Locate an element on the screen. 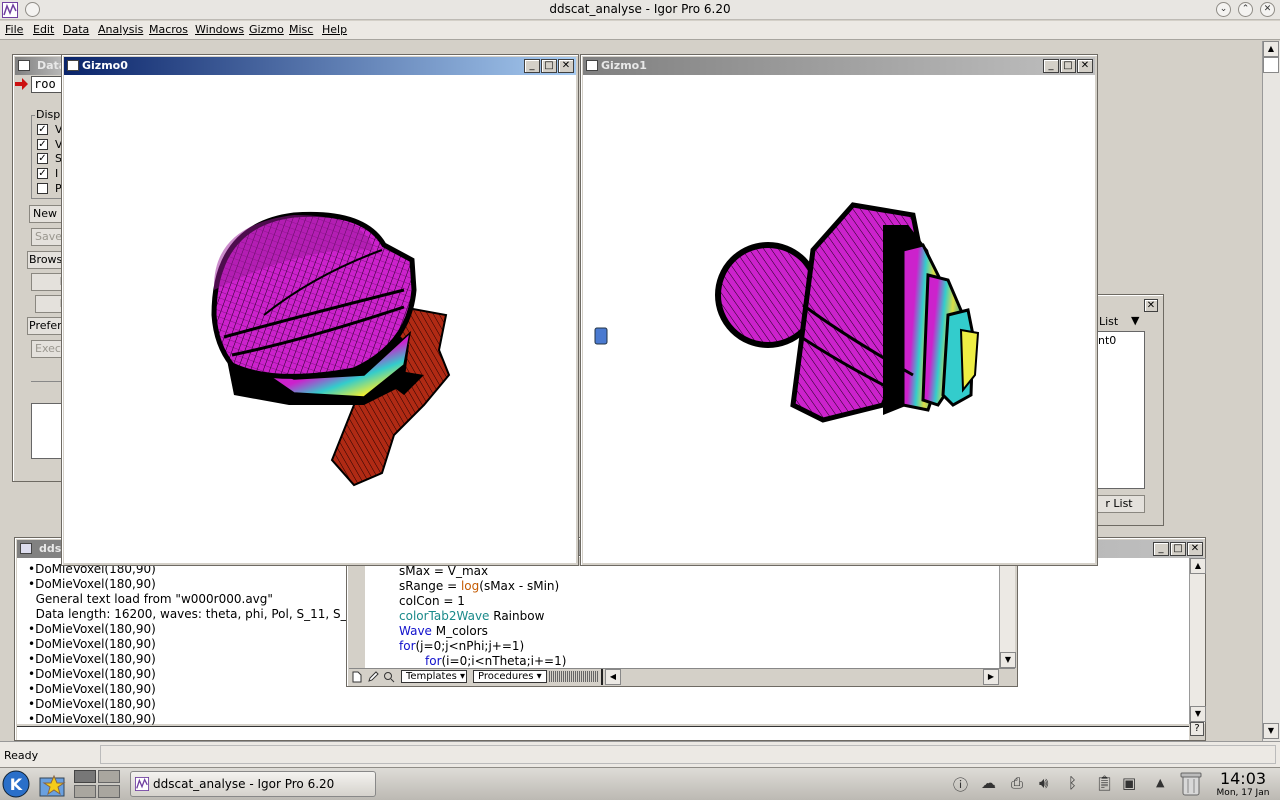 The height and width of the screenshot is (800, 1280). svg-text: K is located at coordinates (16, 784).